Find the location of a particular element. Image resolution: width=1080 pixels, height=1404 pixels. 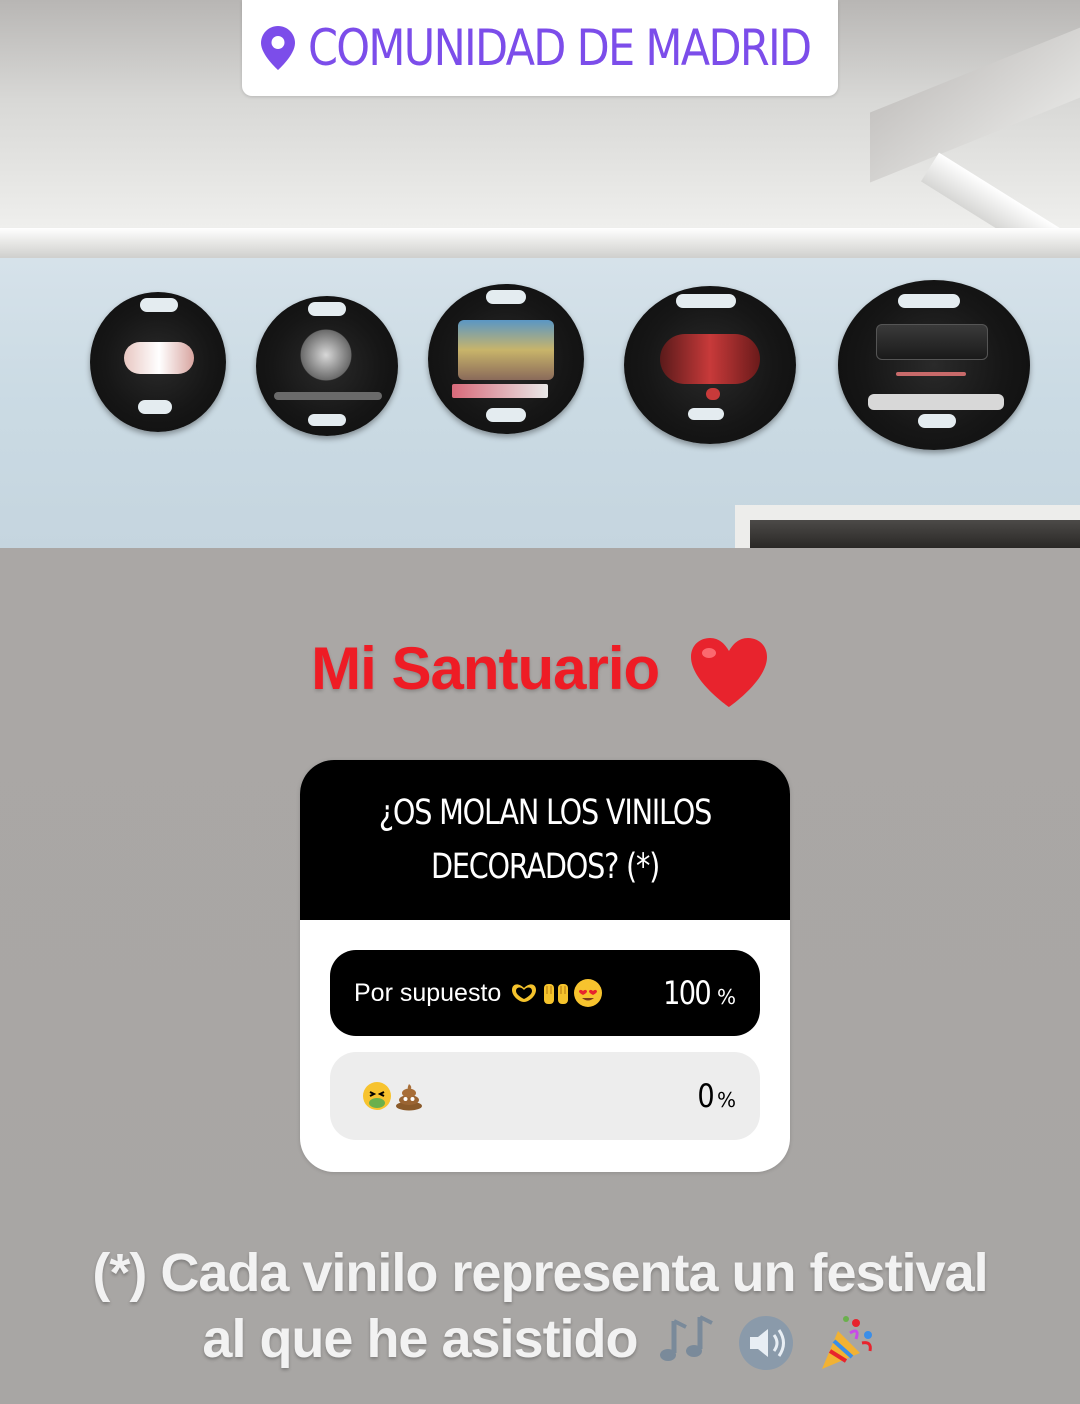

caption-line-1: (*) Cada vinilo representa un festival is located at coordinates (540, 1273).